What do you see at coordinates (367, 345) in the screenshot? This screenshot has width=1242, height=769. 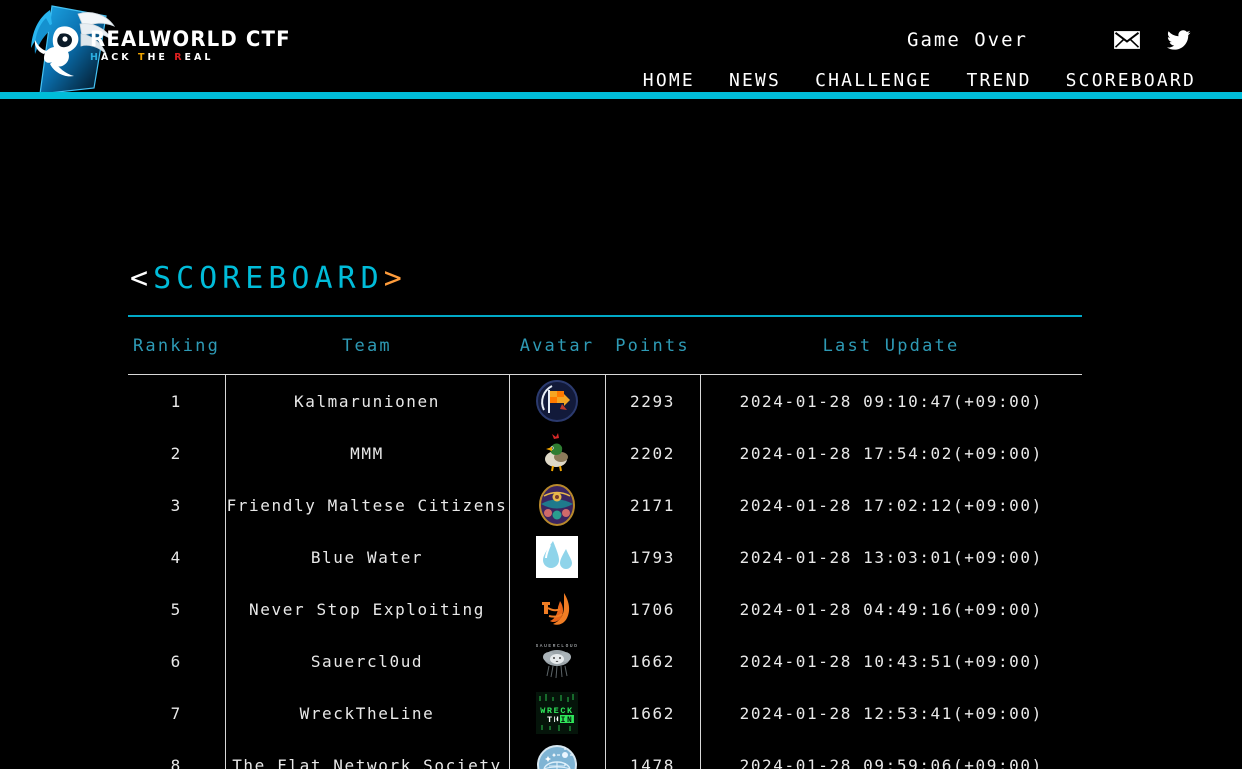 I see `column-header-team: Team` at bounding box center [367, 345].